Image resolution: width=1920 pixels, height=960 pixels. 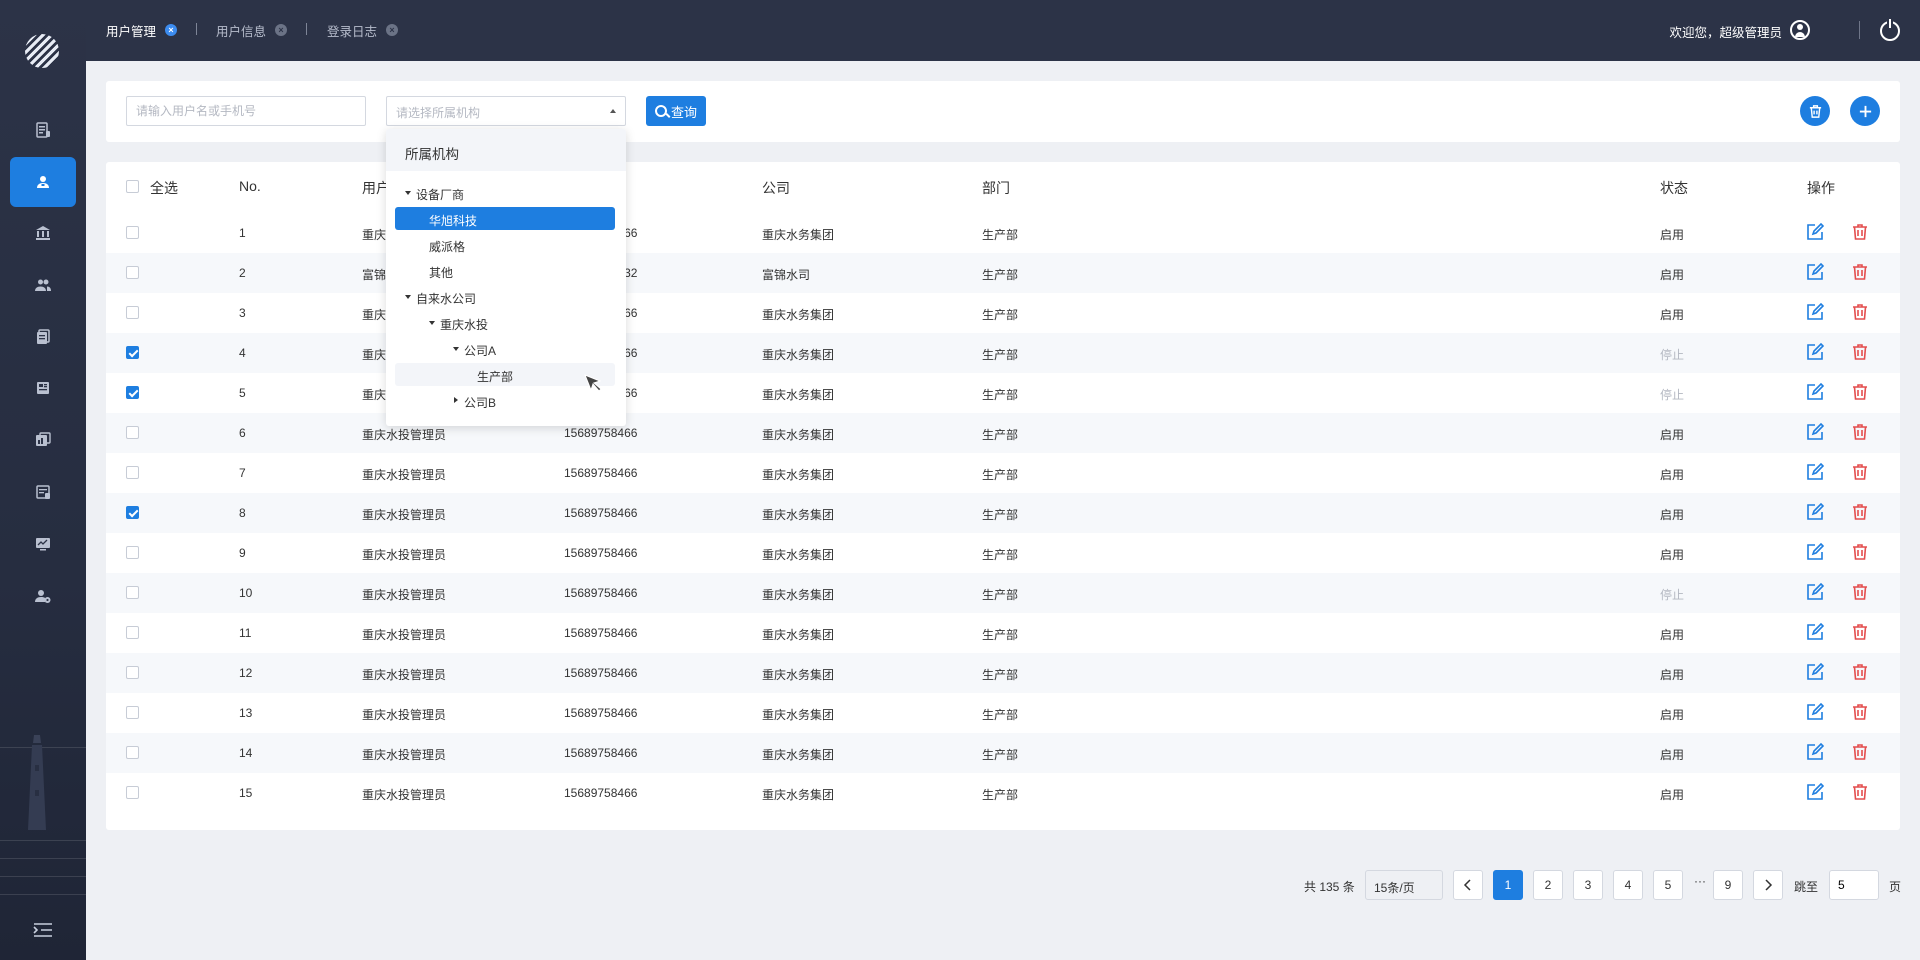 What do you see at coordinates (132, 186) in the screenshot?
I see `select-all-checkbox` at bounding box center [132, 186].